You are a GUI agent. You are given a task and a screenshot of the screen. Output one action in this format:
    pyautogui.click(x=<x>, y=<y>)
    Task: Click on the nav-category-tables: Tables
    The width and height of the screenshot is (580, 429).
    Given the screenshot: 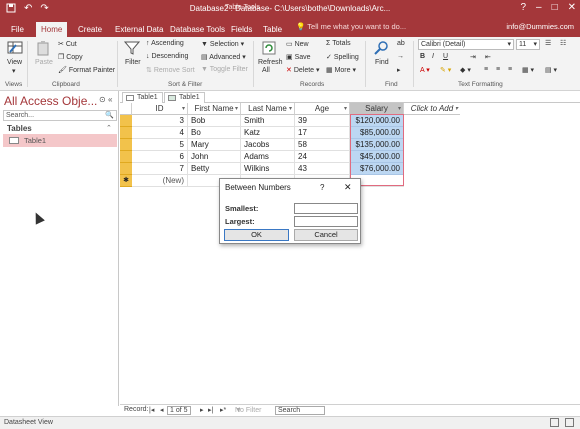 What is the action you would take?
    pyautogui.click(x=19, y=128)
    